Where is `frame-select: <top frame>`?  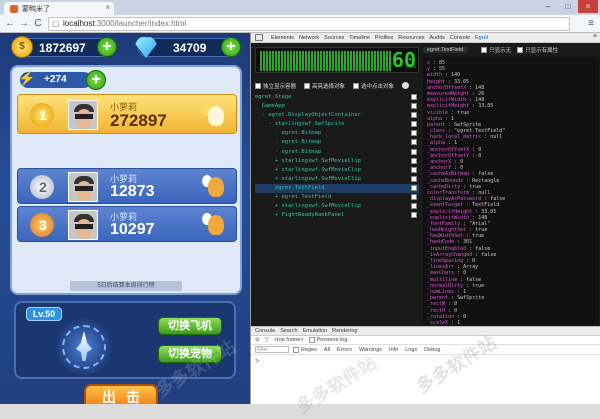
frame-select: <top frame> is located at coordinates (289, 340).